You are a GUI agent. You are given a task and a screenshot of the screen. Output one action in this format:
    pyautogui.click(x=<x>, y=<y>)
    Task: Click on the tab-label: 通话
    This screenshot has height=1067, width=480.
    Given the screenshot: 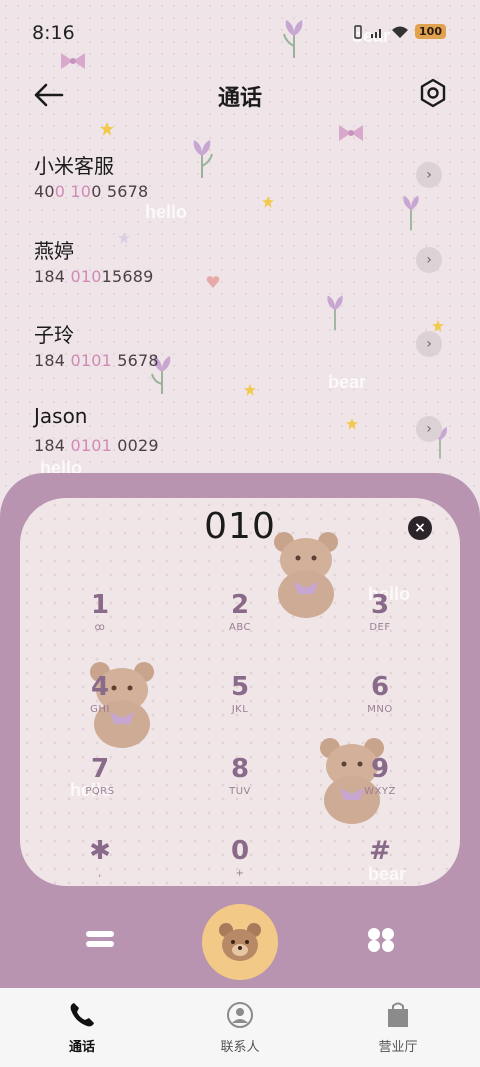 What is the action you would take?
    pyautogui.click(x=81, y=1047)
    